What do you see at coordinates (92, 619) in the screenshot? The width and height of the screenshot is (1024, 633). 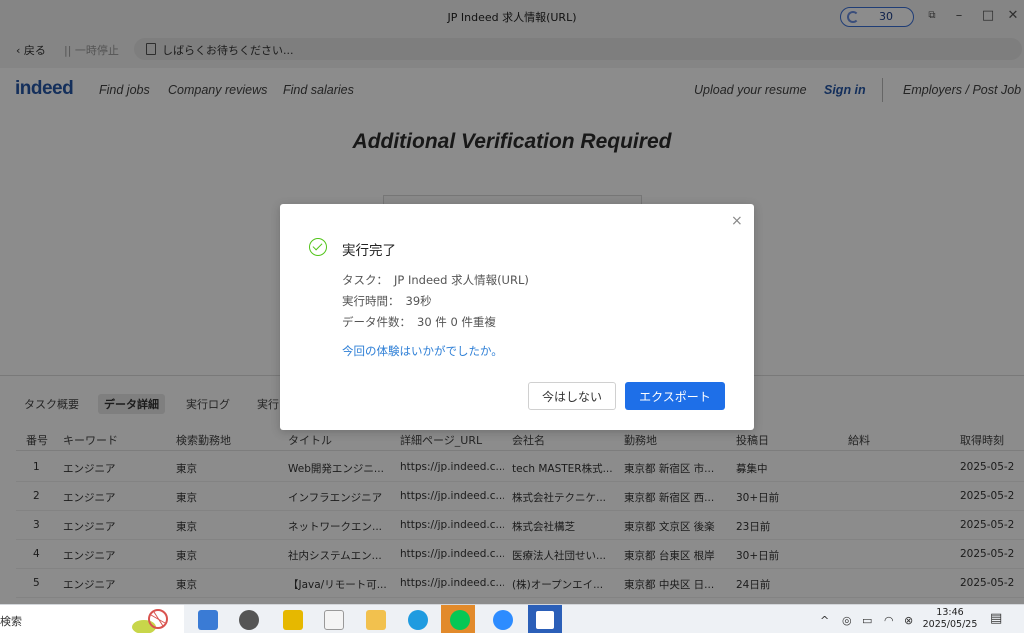 I see `taskbar-search: 検索` at bounding box center [92, 619].